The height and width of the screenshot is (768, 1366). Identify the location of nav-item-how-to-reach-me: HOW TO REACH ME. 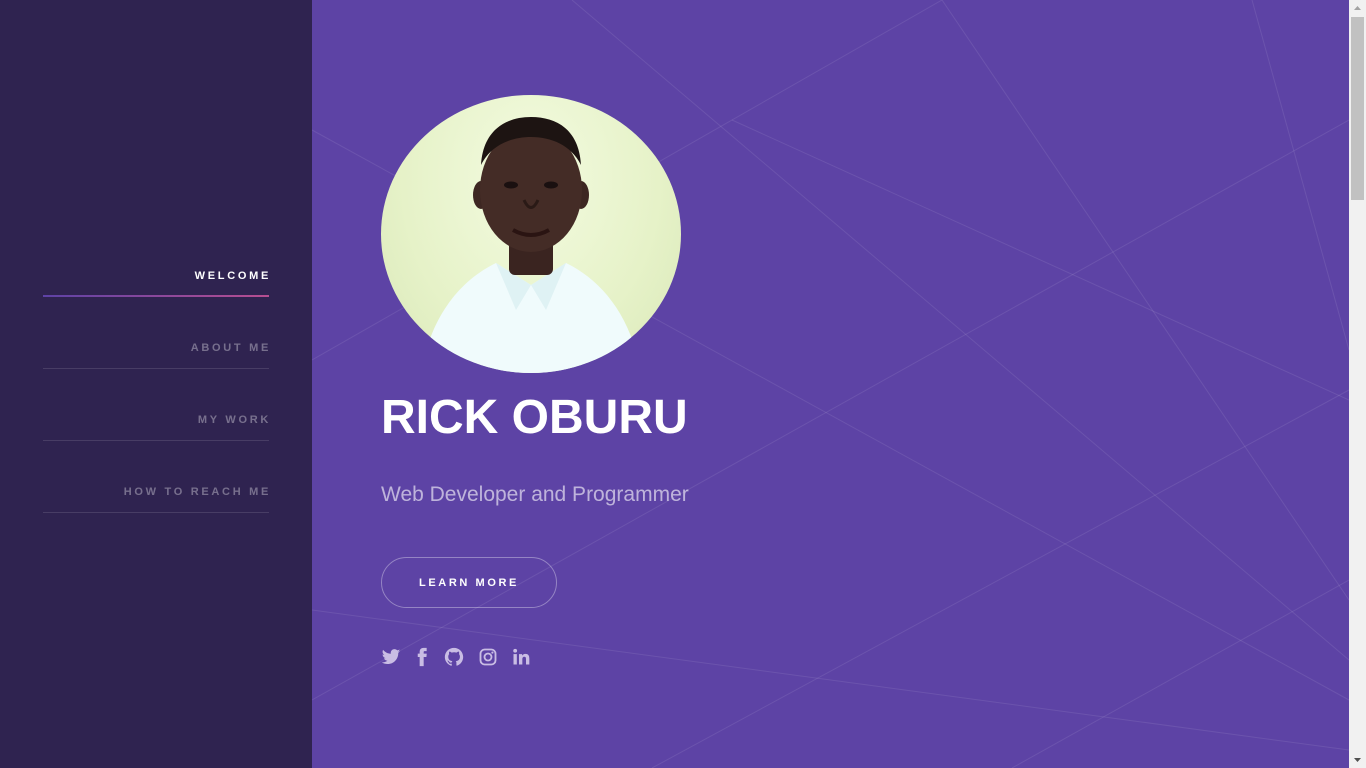
(156, 500).